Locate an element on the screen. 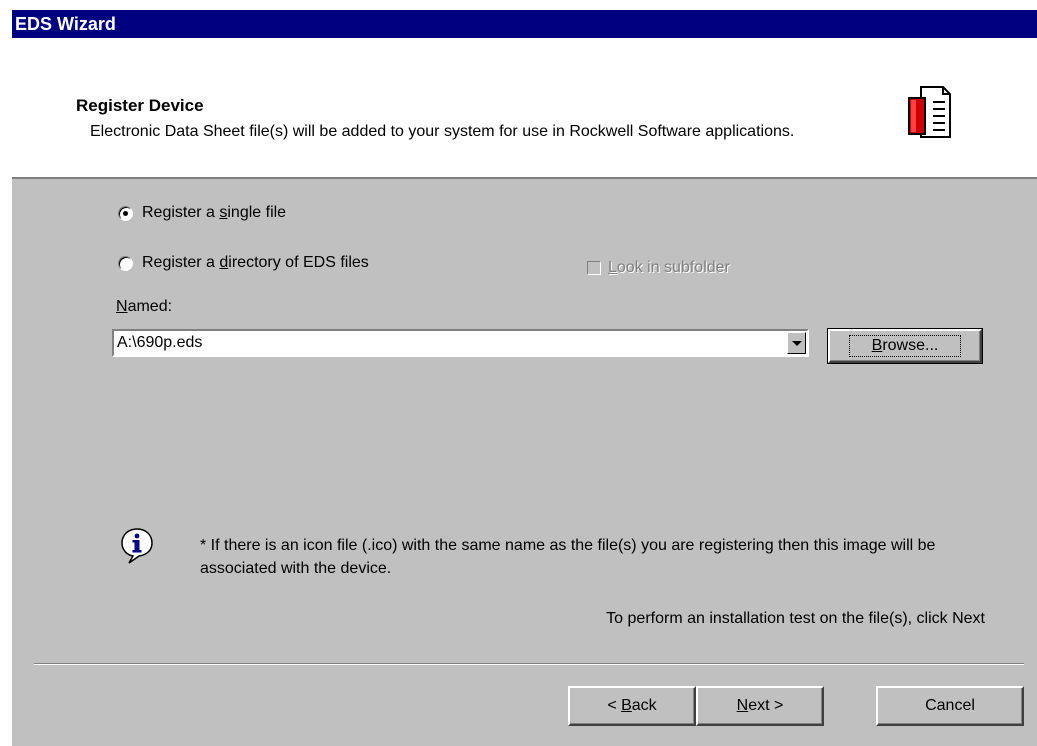 The height and width of the screenshot is (746, 1037). radio-directory-label: Register a directory of EDS files is located at coordinates (255, 262).